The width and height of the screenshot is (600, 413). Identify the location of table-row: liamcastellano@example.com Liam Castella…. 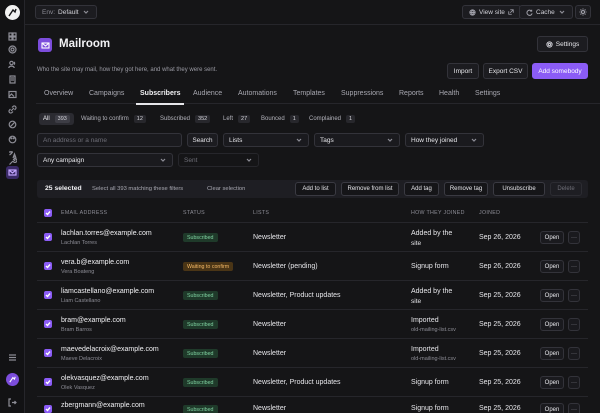
(312, 294).